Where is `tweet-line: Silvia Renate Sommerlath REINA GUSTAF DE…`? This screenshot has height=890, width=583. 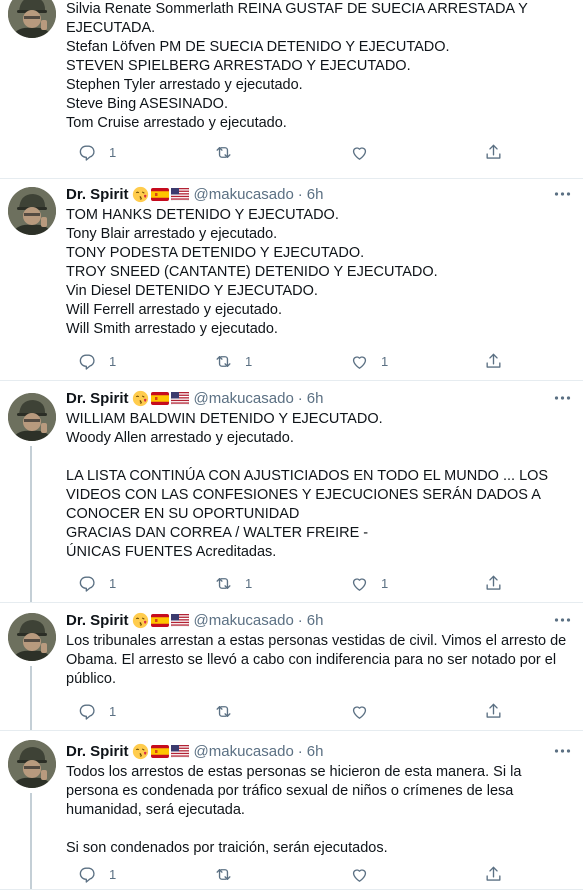
tweet-line: Silvia Renate Sommerlath REINA GUSTAF DE… is located at coordinates (297, 9).